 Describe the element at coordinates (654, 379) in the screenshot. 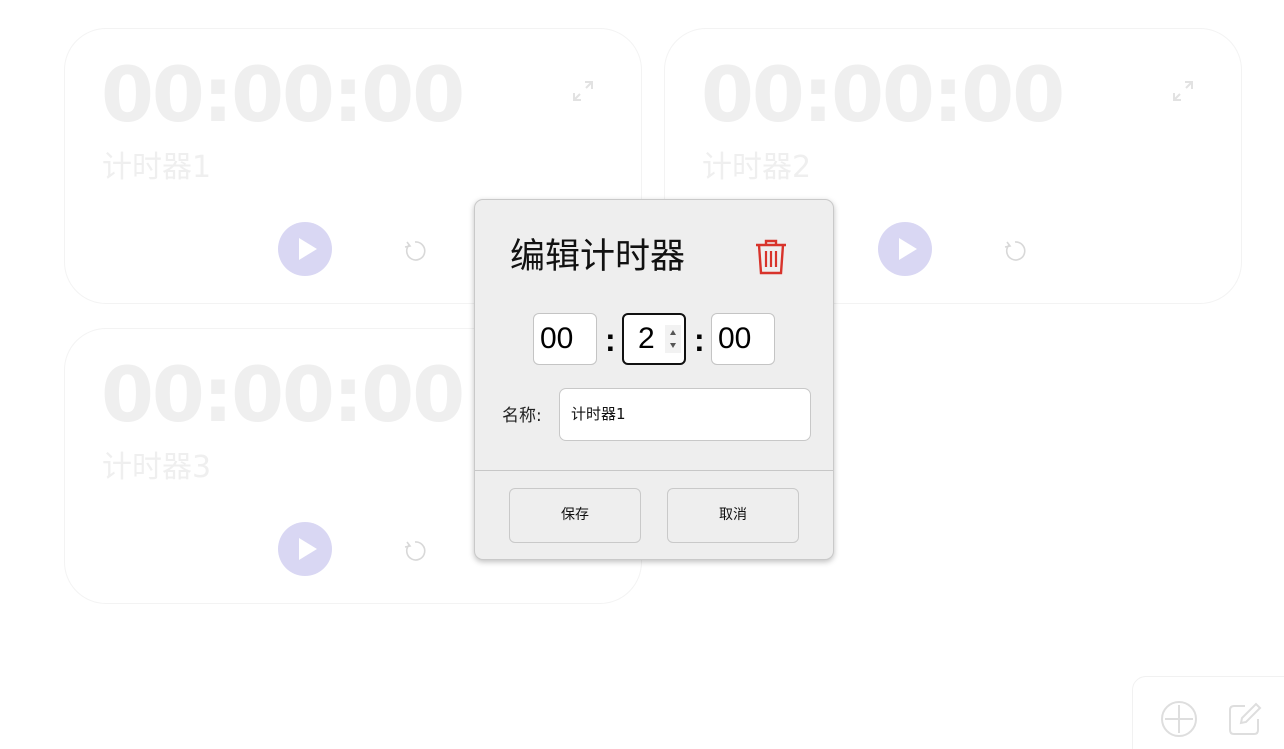

I see `edit-timer-dialog: 编辑计时器 00 : 2 : 00 名称: 计时器1 保存 取消` at that location.